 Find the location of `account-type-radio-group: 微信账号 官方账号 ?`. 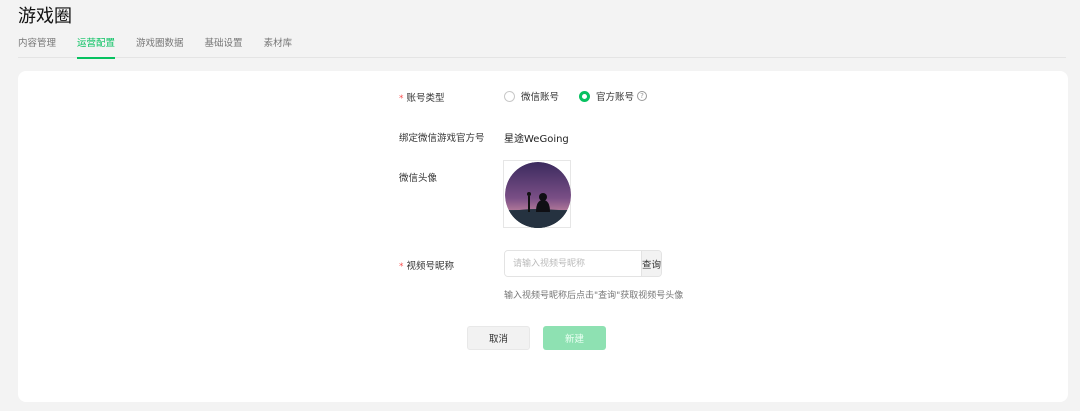

account-type-radio-group: 微信账号 官方账号 ? is located at coordinates (576, 96).